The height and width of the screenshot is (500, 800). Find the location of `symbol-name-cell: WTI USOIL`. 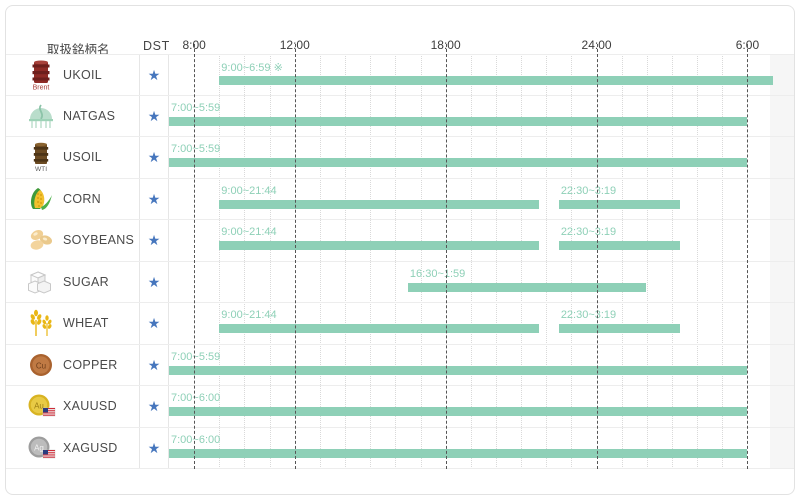

symbol-name-cell: WTI USOIL is located at coordinates (79, 157).